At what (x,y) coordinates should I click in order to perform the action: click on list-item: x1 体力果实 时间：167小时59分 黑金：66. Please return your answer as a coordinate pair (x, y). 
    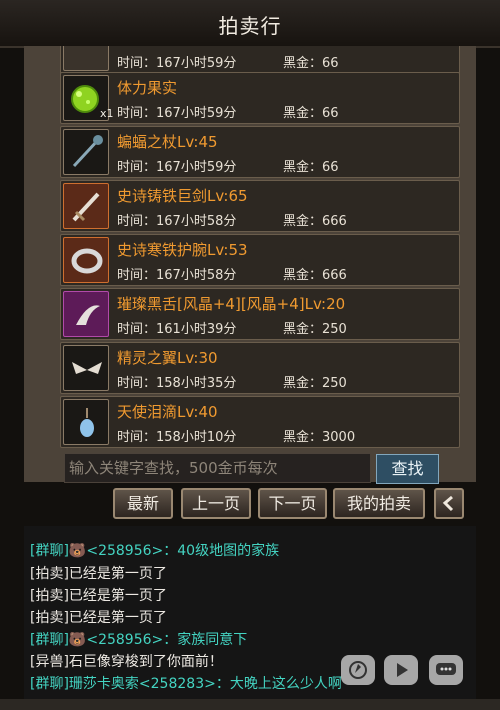
    Looking at the image, I should click on (260, 98).